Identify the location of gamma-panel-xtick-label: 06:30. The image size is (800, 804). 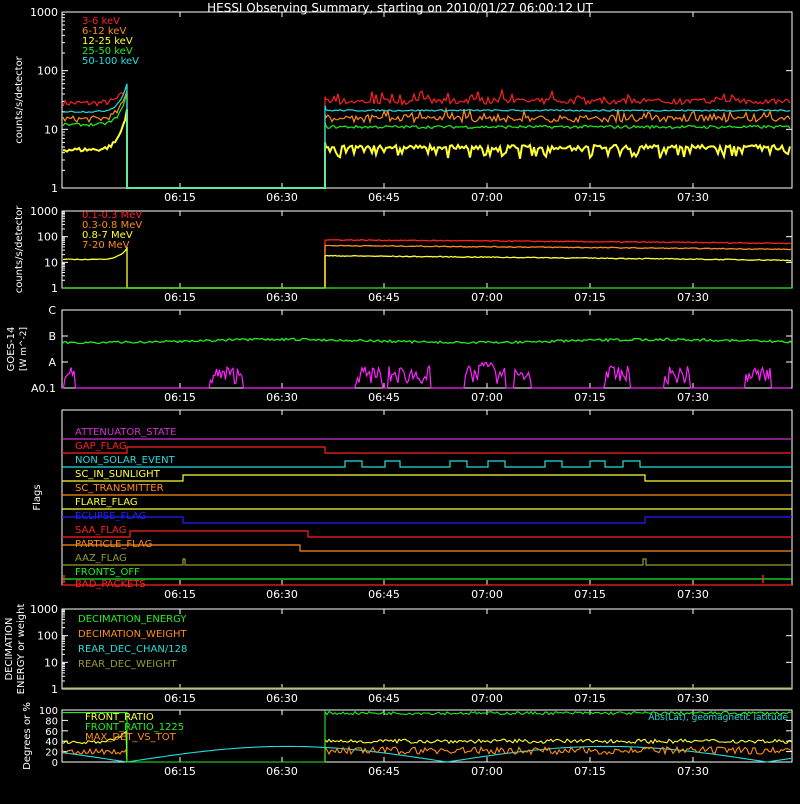
(282, 297).